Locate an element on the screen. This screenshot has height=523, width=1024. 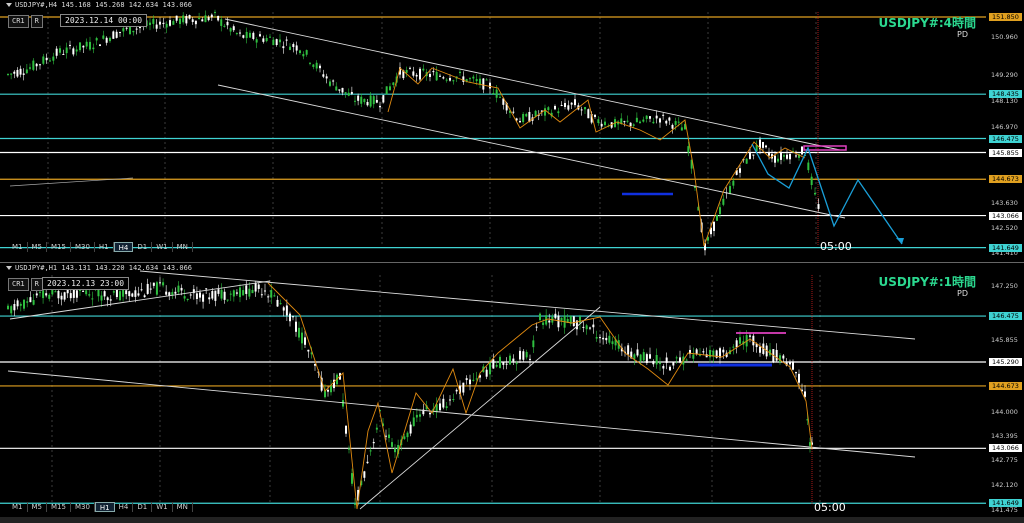
cr-controls-h1: CR1 R is located at coordinates (26, 284).